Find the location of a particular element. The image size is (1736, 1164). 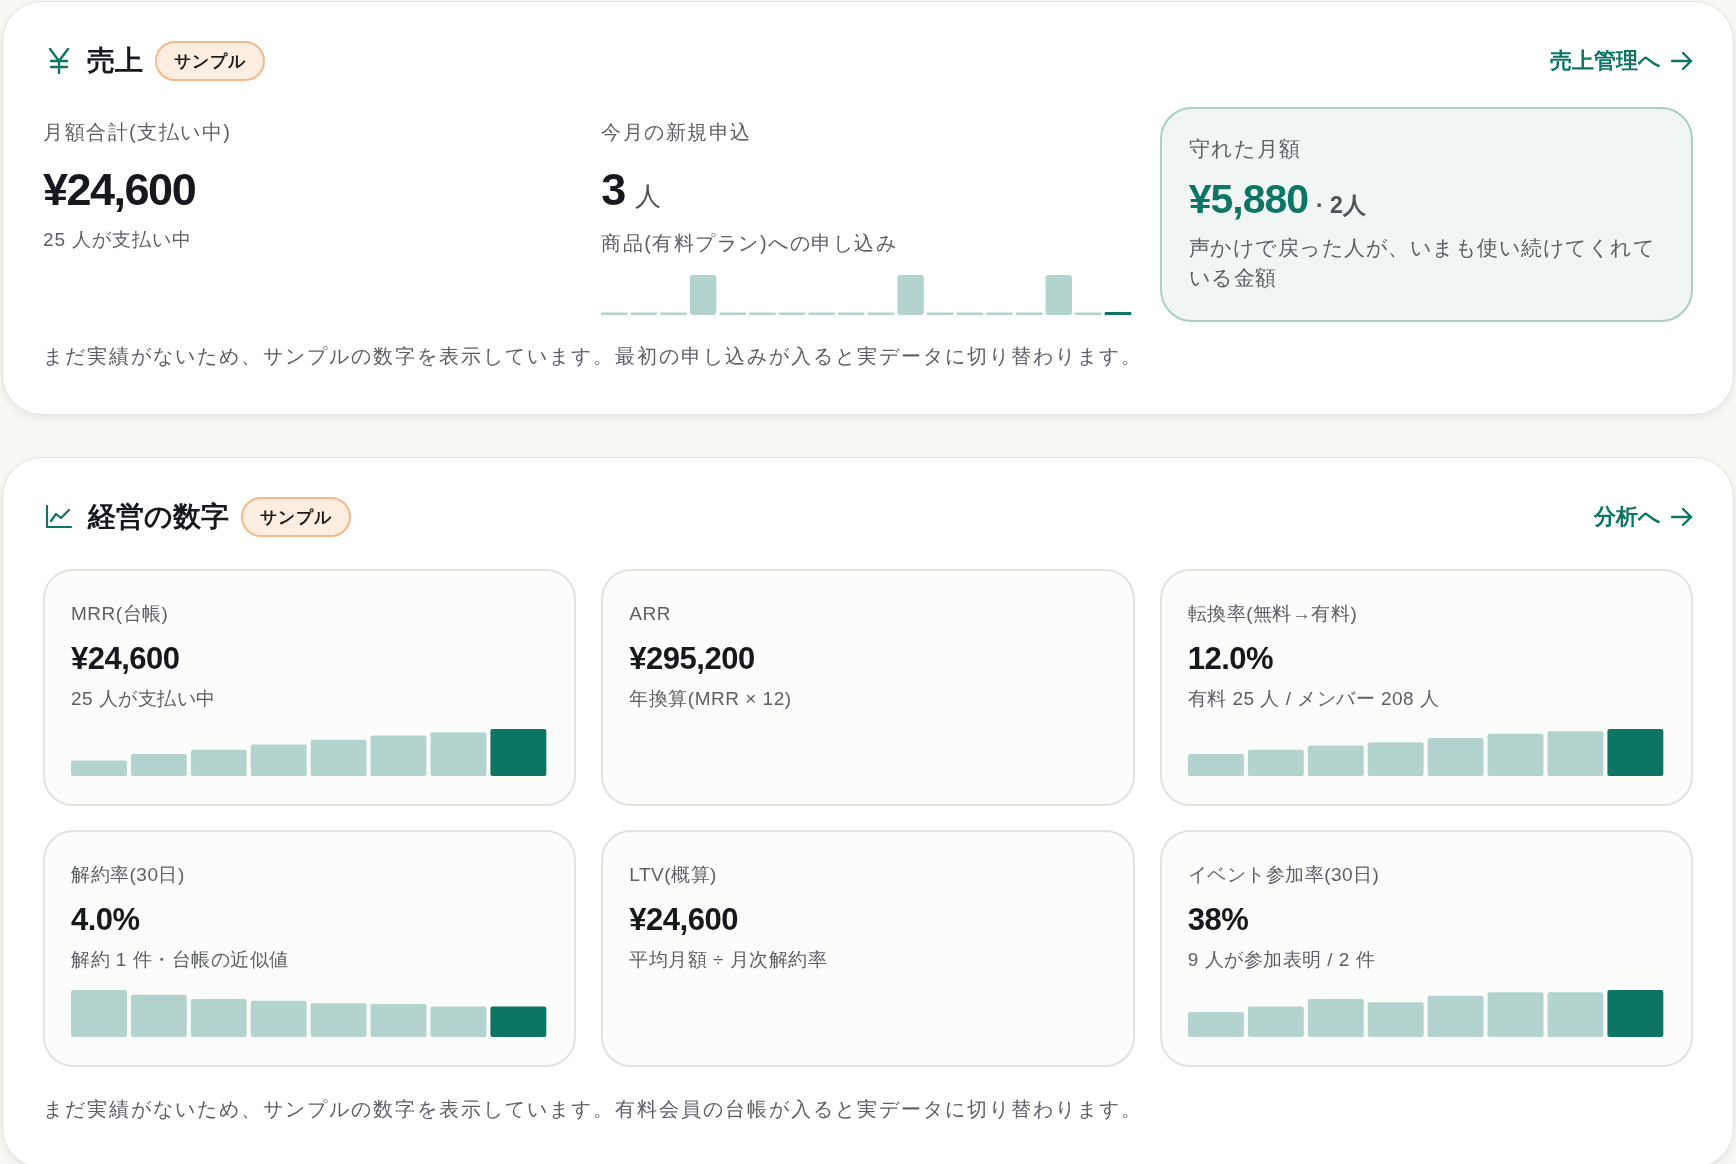

metric-note: 年換算(MRR × 12) is located at coordinates (711, 699).